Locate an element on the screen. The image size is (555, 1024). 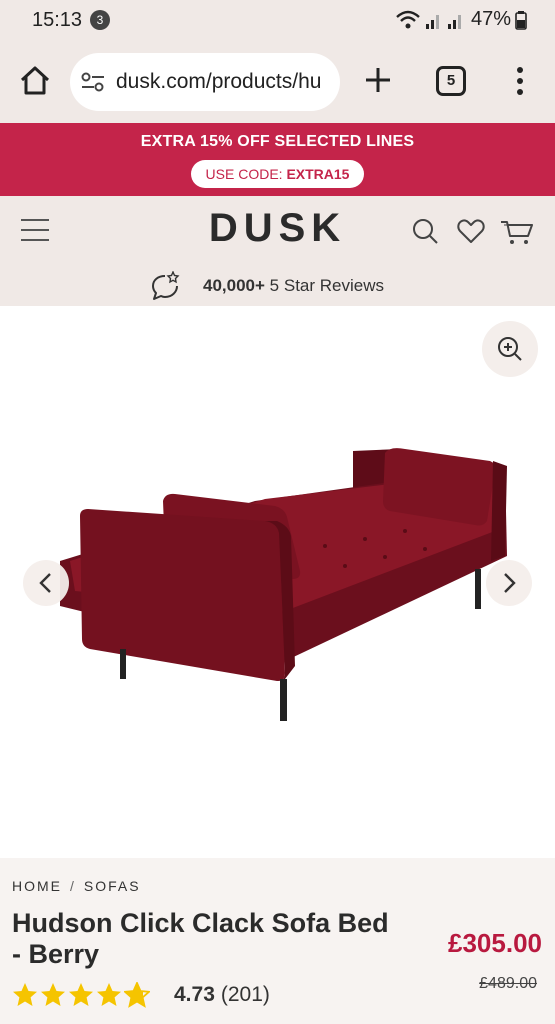
search-icon is located at coordinates (425, 231).